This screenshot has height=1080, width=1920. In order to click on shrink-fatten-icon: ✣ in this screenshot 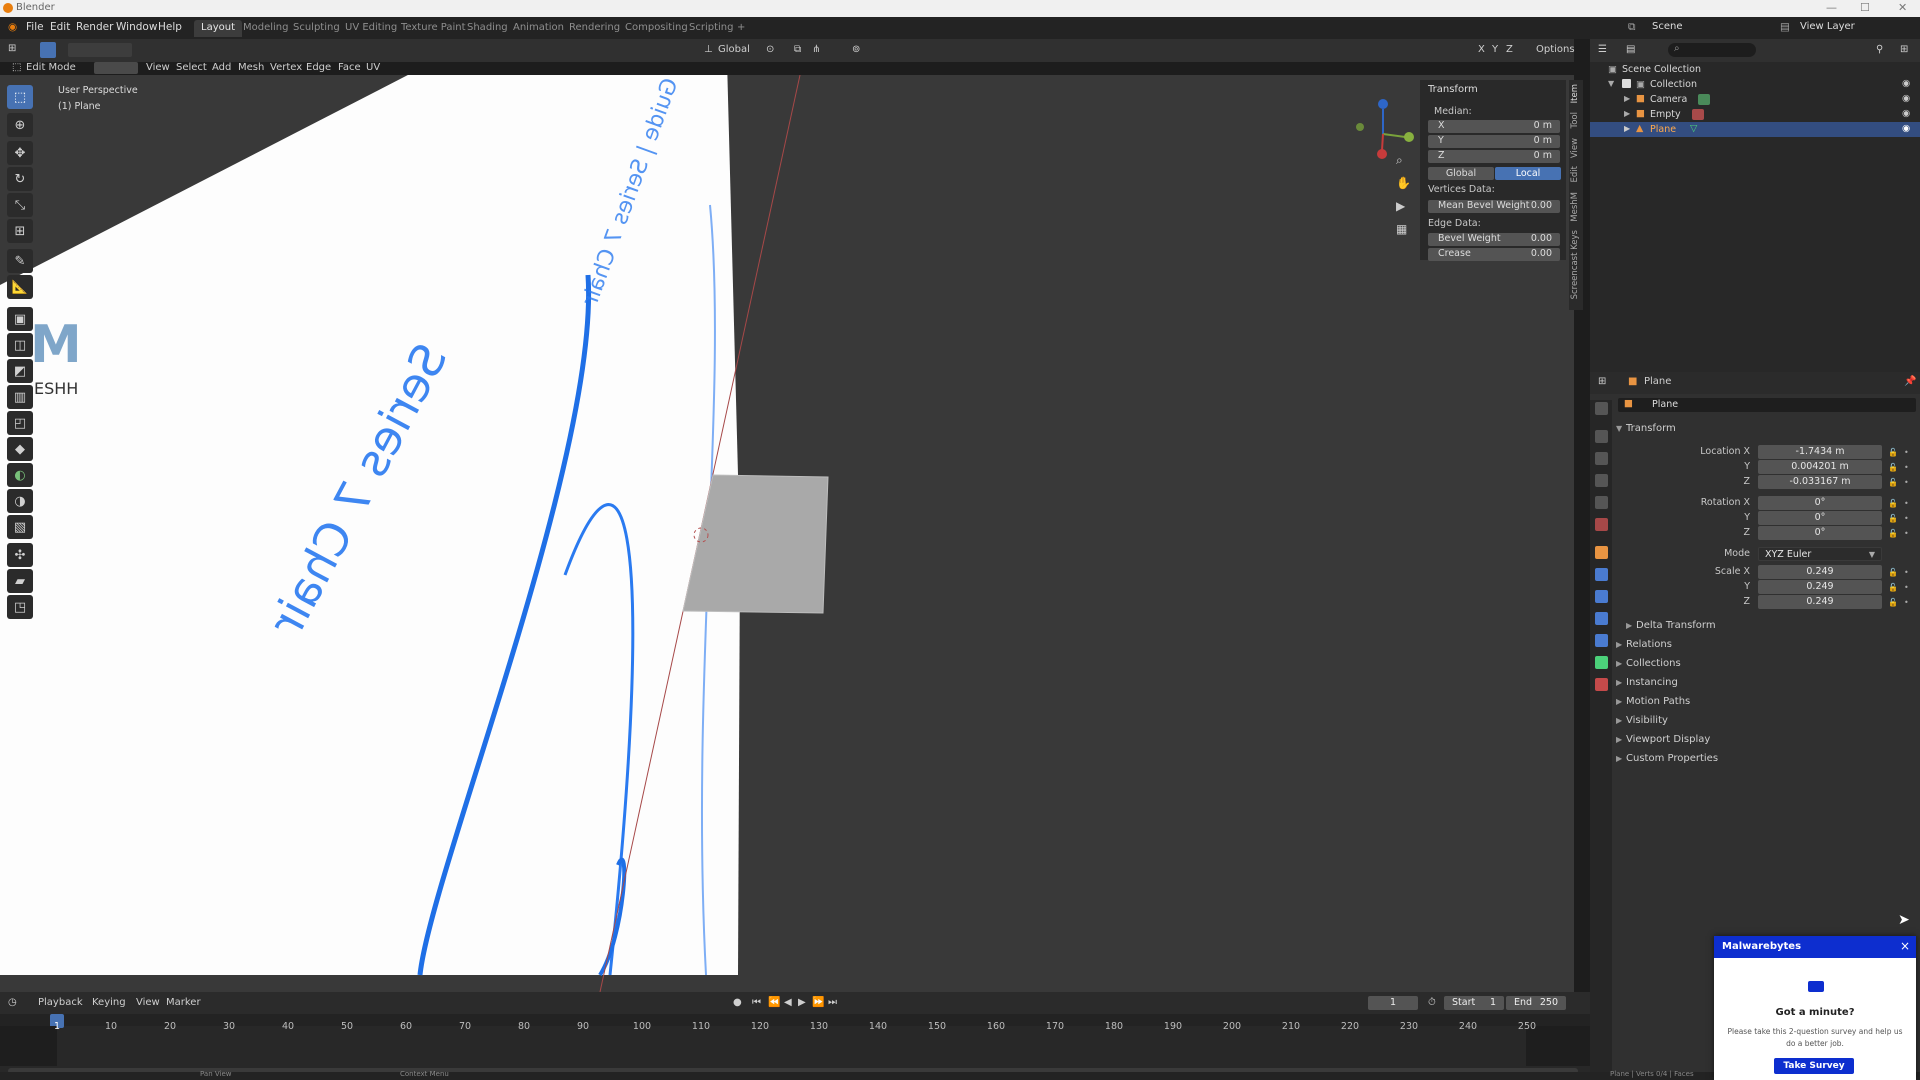, I will do `click(20, 555)`.